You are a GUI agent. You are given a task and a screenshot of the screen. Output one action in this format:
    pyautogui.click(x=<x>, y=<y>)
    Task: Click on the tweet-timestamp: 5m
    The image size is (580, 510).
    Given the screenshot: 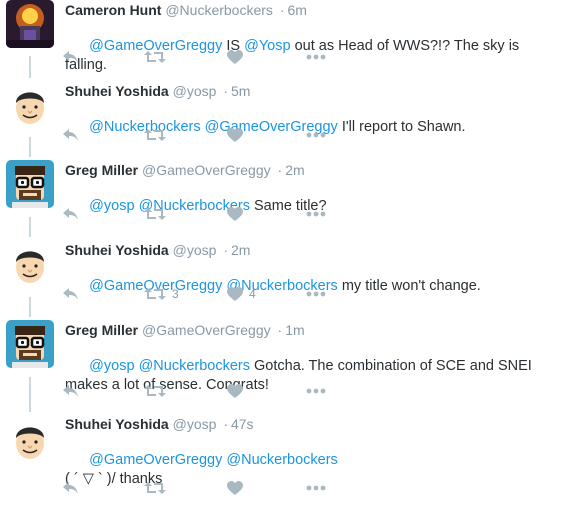 What is the action you would take?
    pyautogui.click(x=240, y=91)
    